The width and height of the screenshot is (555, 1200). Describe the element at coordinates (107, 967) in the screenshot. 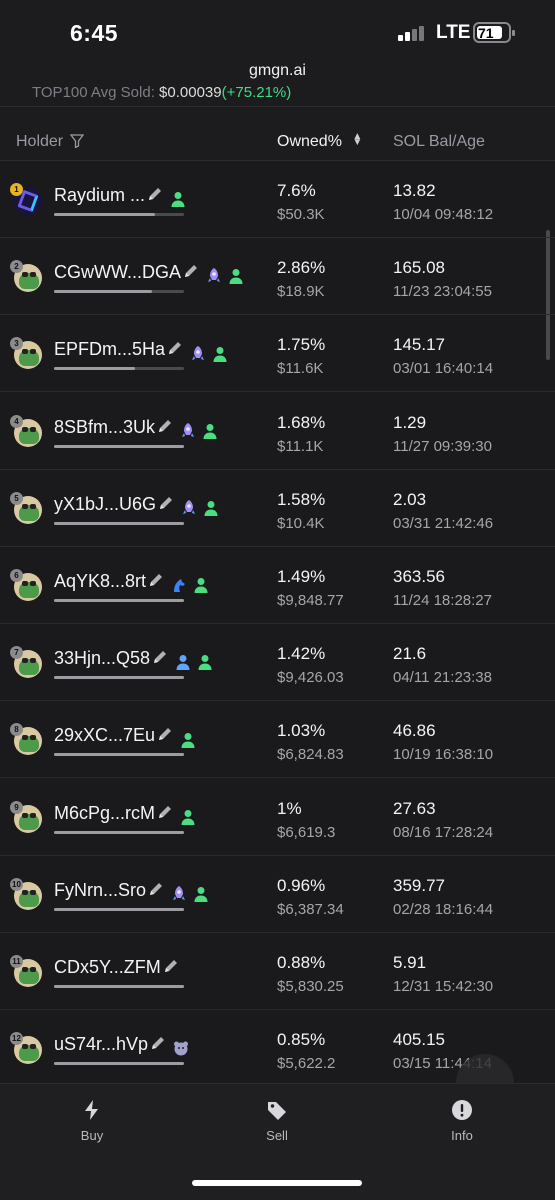

I see `holder-name: CDx5Y...ZFM` at that location.